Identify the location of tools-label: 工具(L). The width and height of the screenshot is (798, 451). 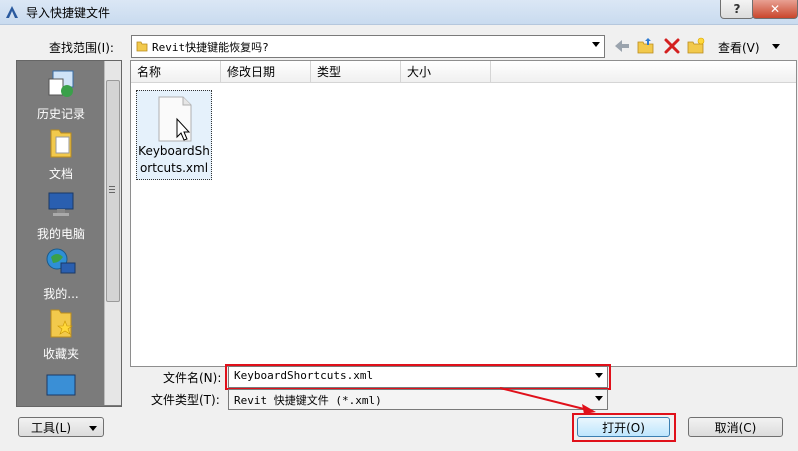
(51, 428).